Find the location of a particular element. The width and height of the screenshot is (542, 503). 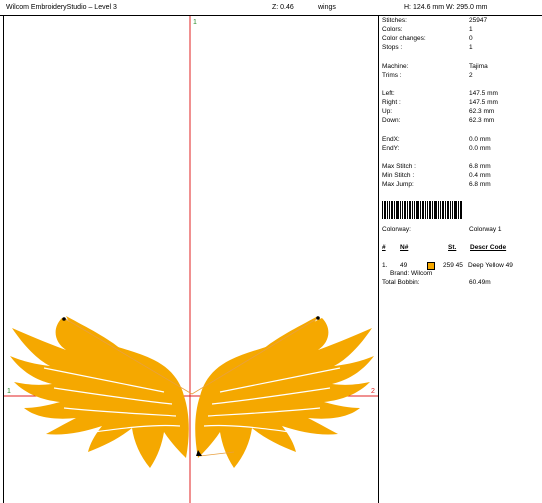

guide-marker-right: 2 is located at coordinates (373, 391).